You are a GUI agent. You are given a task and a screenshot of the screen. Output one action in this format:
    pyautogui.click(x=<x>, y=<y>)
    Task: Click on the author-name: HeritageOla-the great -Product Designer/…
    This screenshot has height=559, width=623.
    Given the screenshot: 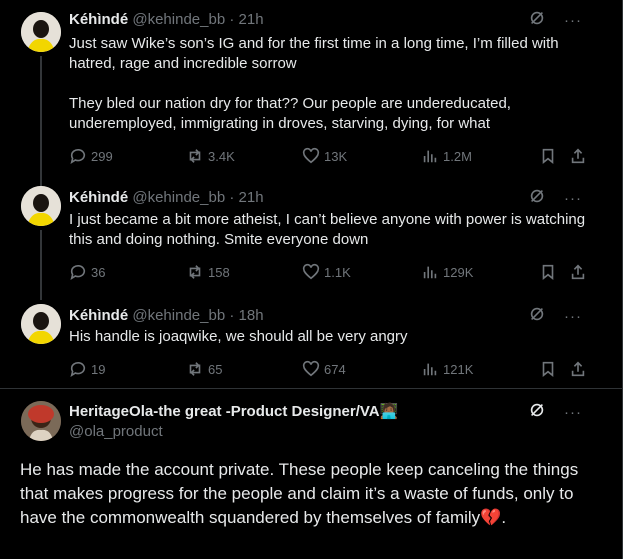 What is the action you would take?
    pyautogui.click(x=233, y=411)
    